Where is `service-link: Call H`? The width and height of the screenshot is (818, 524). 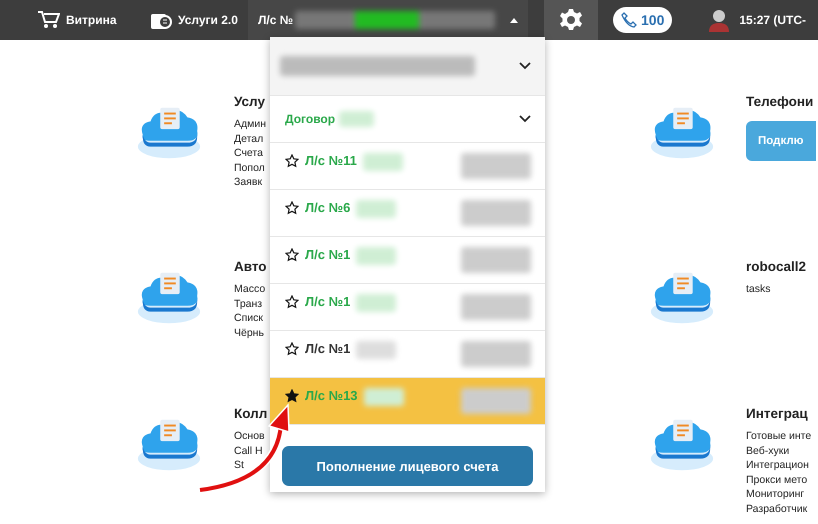 service-link: Call H is located at coordinates (251, 451).